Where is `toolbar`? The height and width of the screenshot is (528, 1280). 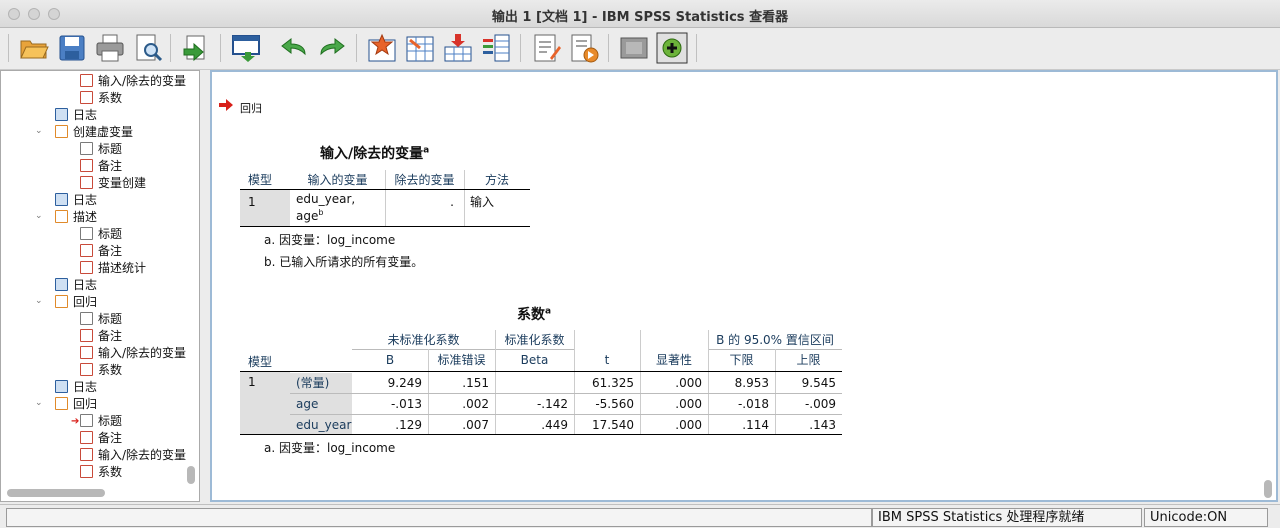
toolbar is located at coordinates (640, 49).